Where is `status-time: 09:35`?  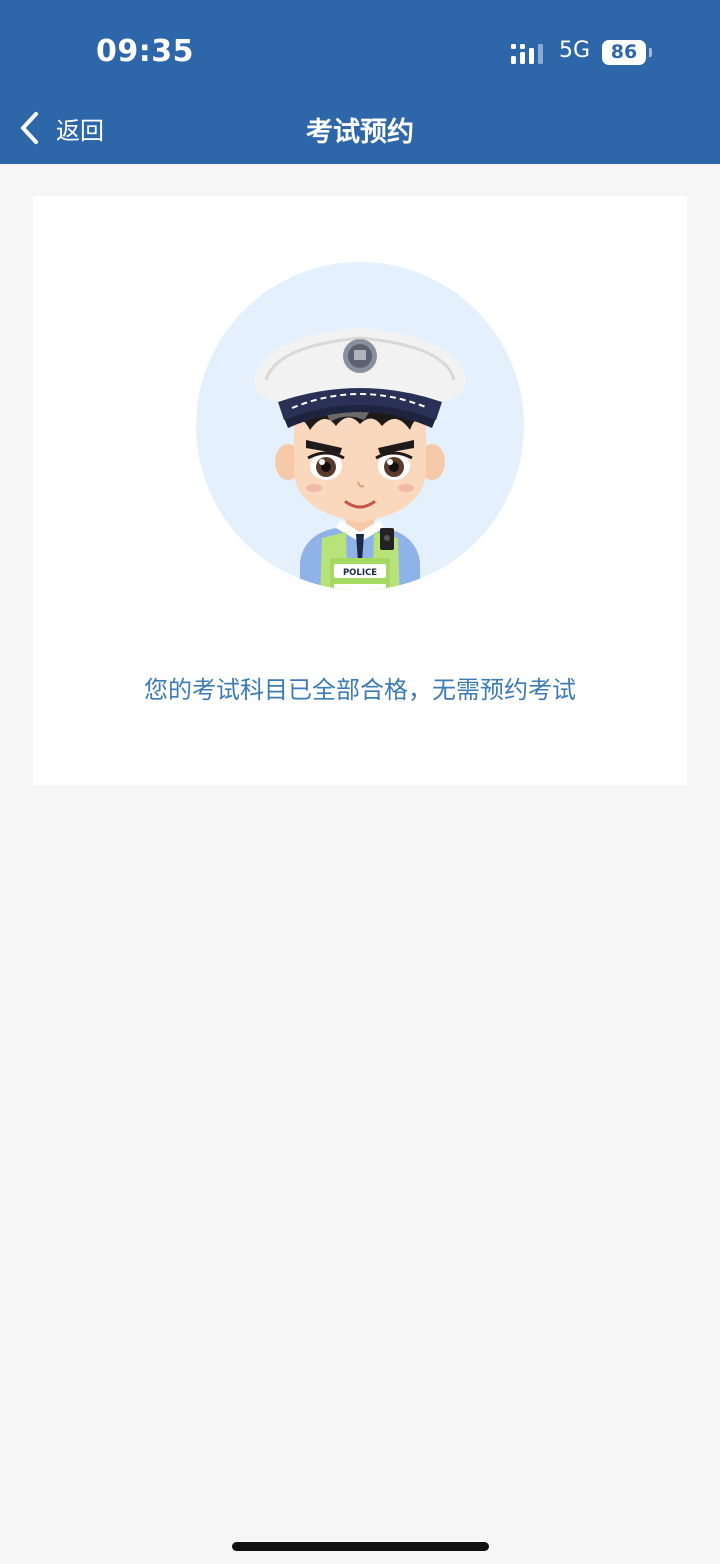
status-time: 09:35 is located at coordinates (145, 51).